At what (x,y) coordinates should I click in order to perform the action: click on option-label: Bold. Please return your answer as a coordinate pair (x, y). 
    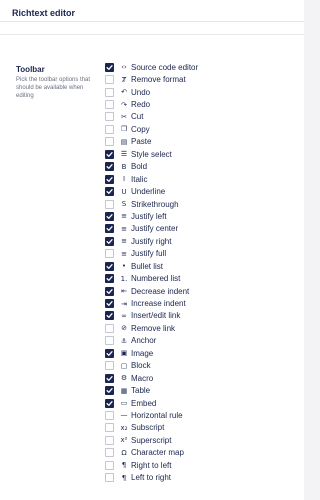
    Looking at the image, I should click on (139, 167).